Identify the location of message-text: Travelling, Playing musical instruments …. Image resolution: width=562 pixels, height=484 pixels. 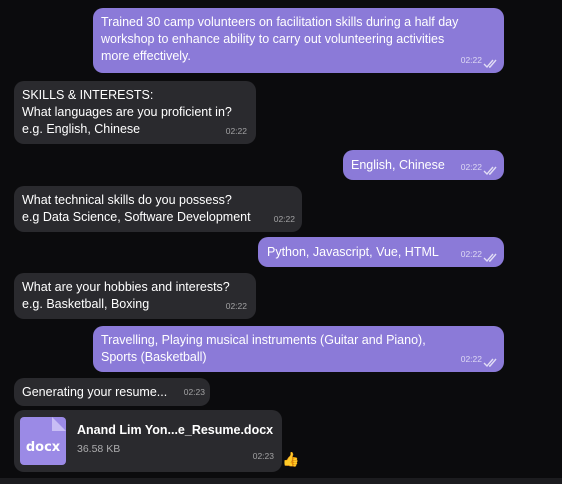
(263, 348).